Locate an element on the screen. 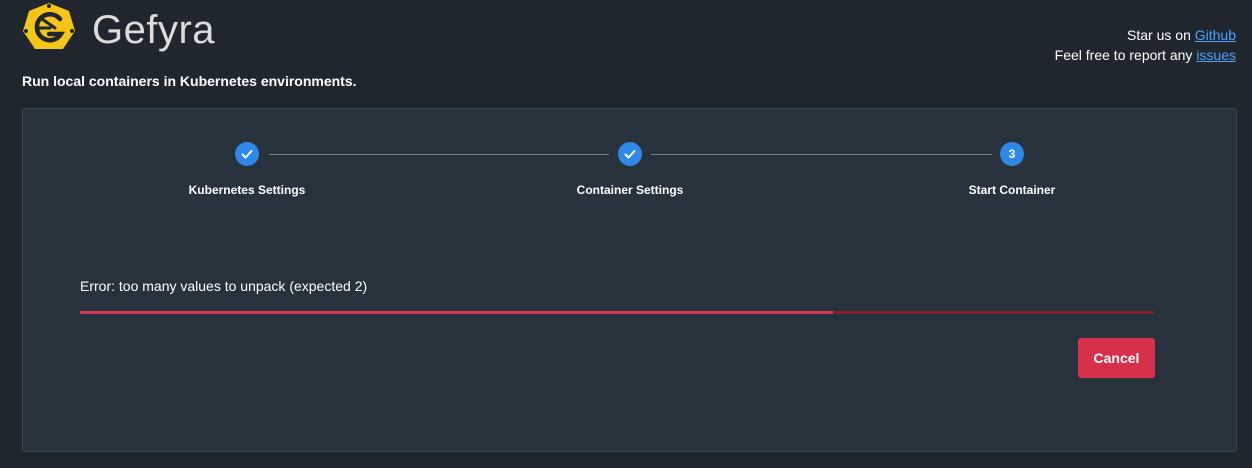  report-prefix: Feel free to report any is located at coordinates (1125, 55).